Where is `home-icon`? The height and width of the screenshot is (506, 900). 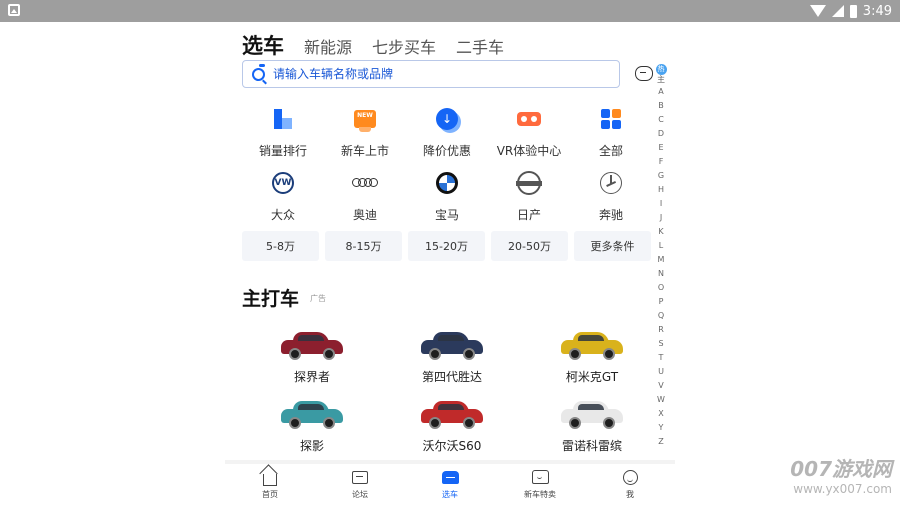 home-icon is located at coordinates (270, 479).